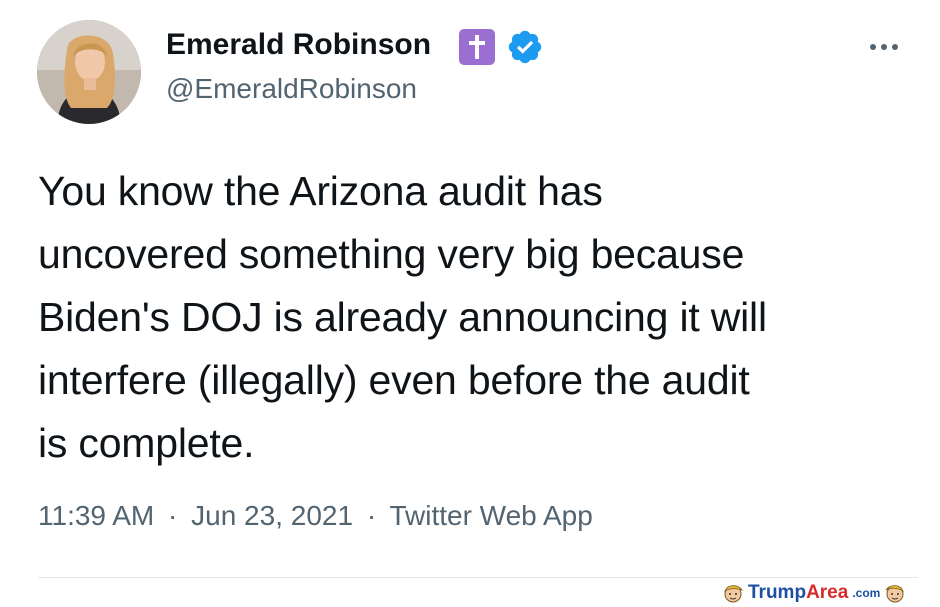 This screenshot has height=607, width=940. Describe the element at coordinates (96, 515) in the screenshot. I see `tweet-time: 11:39 AM` at that location.